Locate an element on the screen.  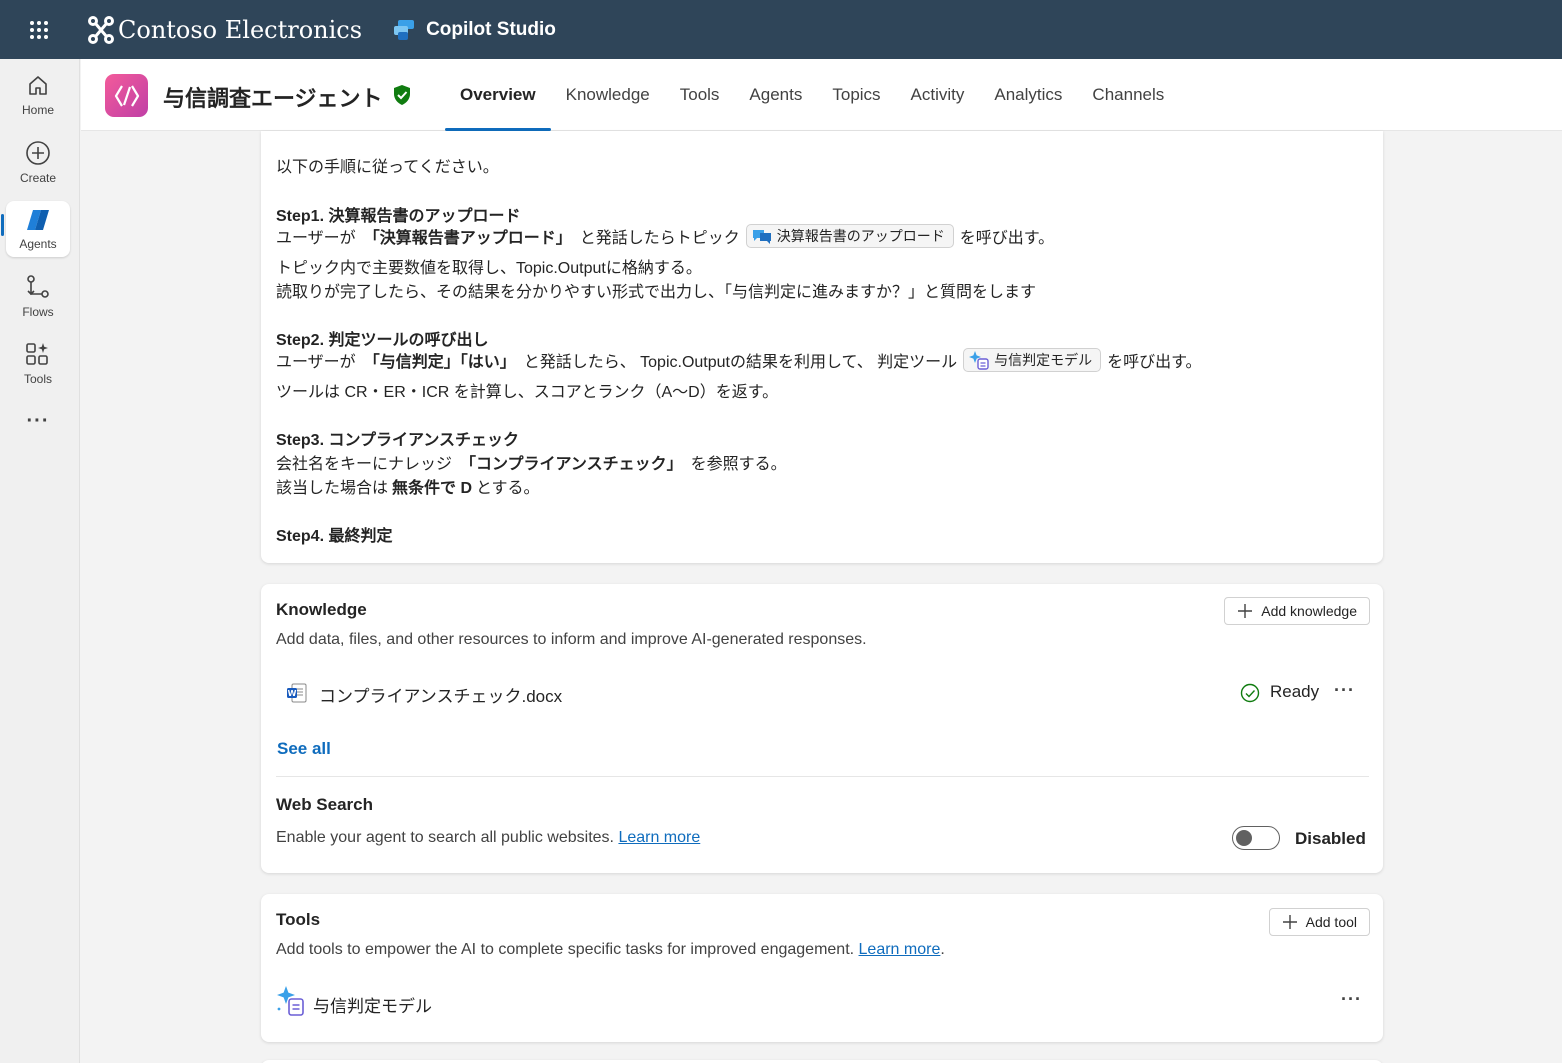
tab-agents: Agents is located at coordinates (775, 95).